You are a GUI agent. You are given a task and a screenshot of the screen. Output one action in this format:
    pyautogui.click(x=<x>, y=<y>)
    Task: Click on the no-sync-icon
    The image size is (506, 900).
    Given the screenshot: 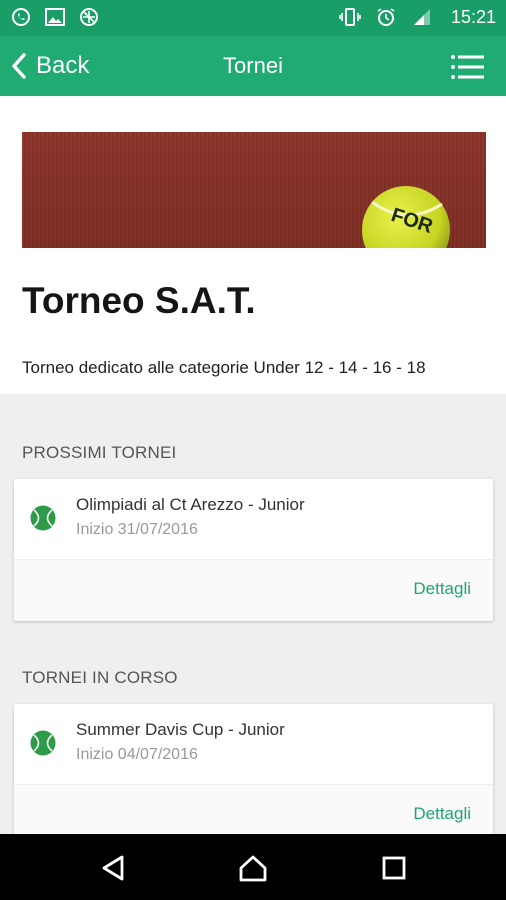 What is the action you would take?
    pyautogui.click(x=89, y=17)
    